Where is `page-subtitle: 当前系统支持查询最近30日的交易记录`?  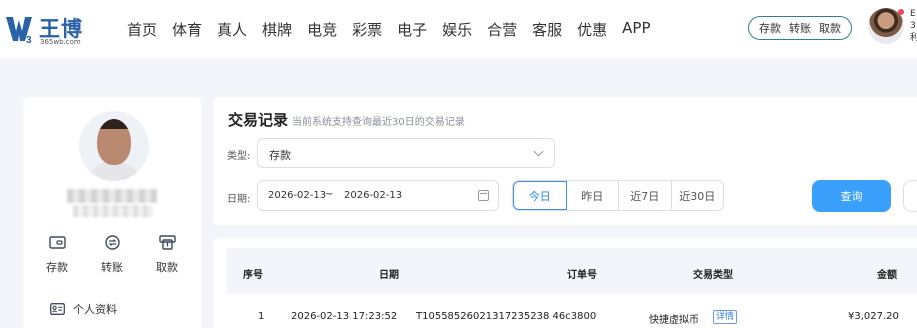 page-subtitle: 当前系统支持查询最近30日的交易记录 is located at coordinates (378, 122).